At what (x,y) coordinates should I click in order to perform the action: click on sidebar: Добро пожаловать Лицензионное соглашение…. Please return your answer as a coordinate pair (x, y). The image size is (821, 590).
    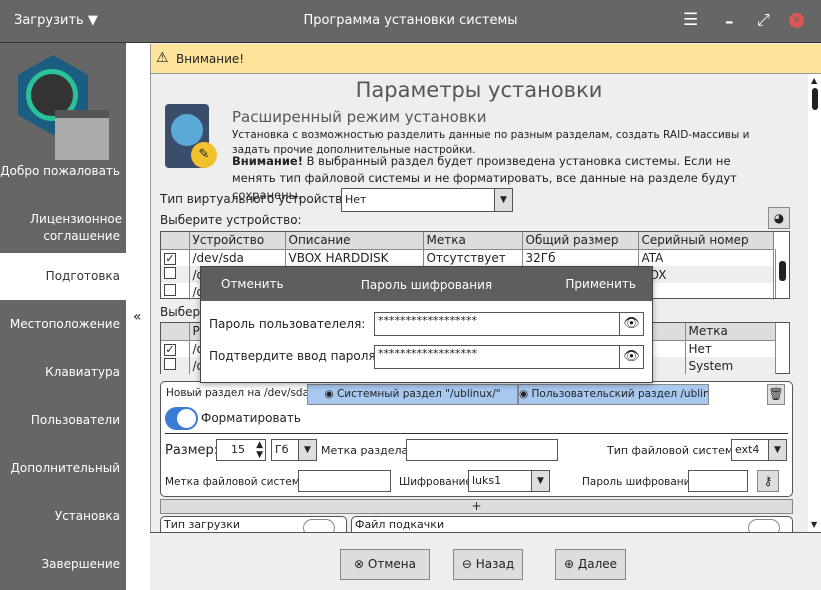
    Looking at the image, I should click on (63, 316).